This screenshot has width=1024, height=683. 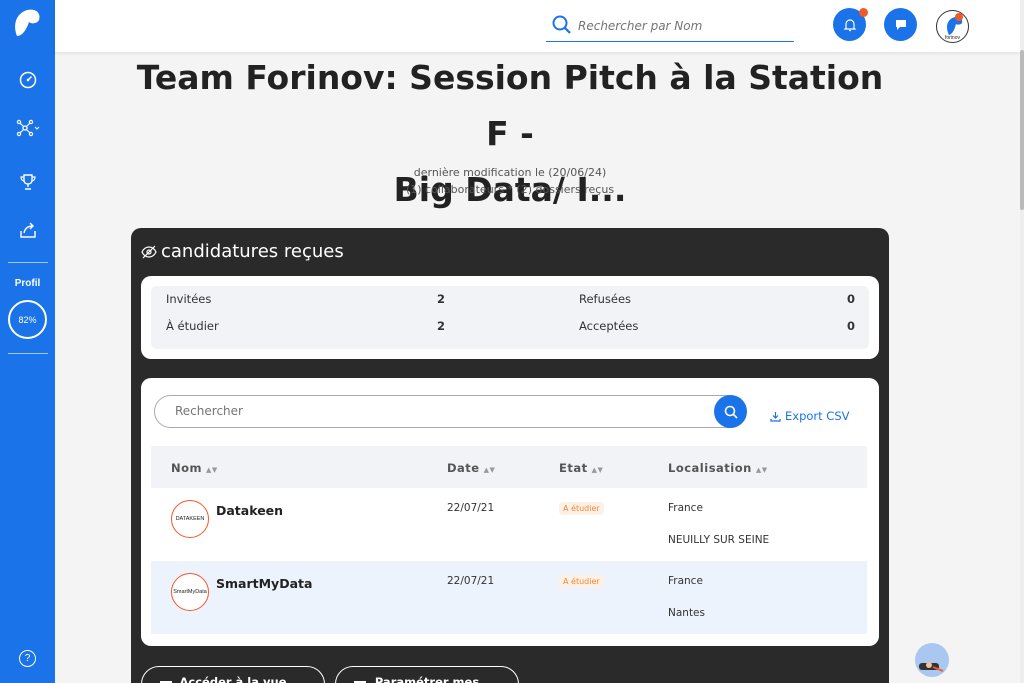 What do you see at coordinates (817, 416) in the screenshot?
I see `export-csv-label: Export CSV` at bounding box center [817, 416].